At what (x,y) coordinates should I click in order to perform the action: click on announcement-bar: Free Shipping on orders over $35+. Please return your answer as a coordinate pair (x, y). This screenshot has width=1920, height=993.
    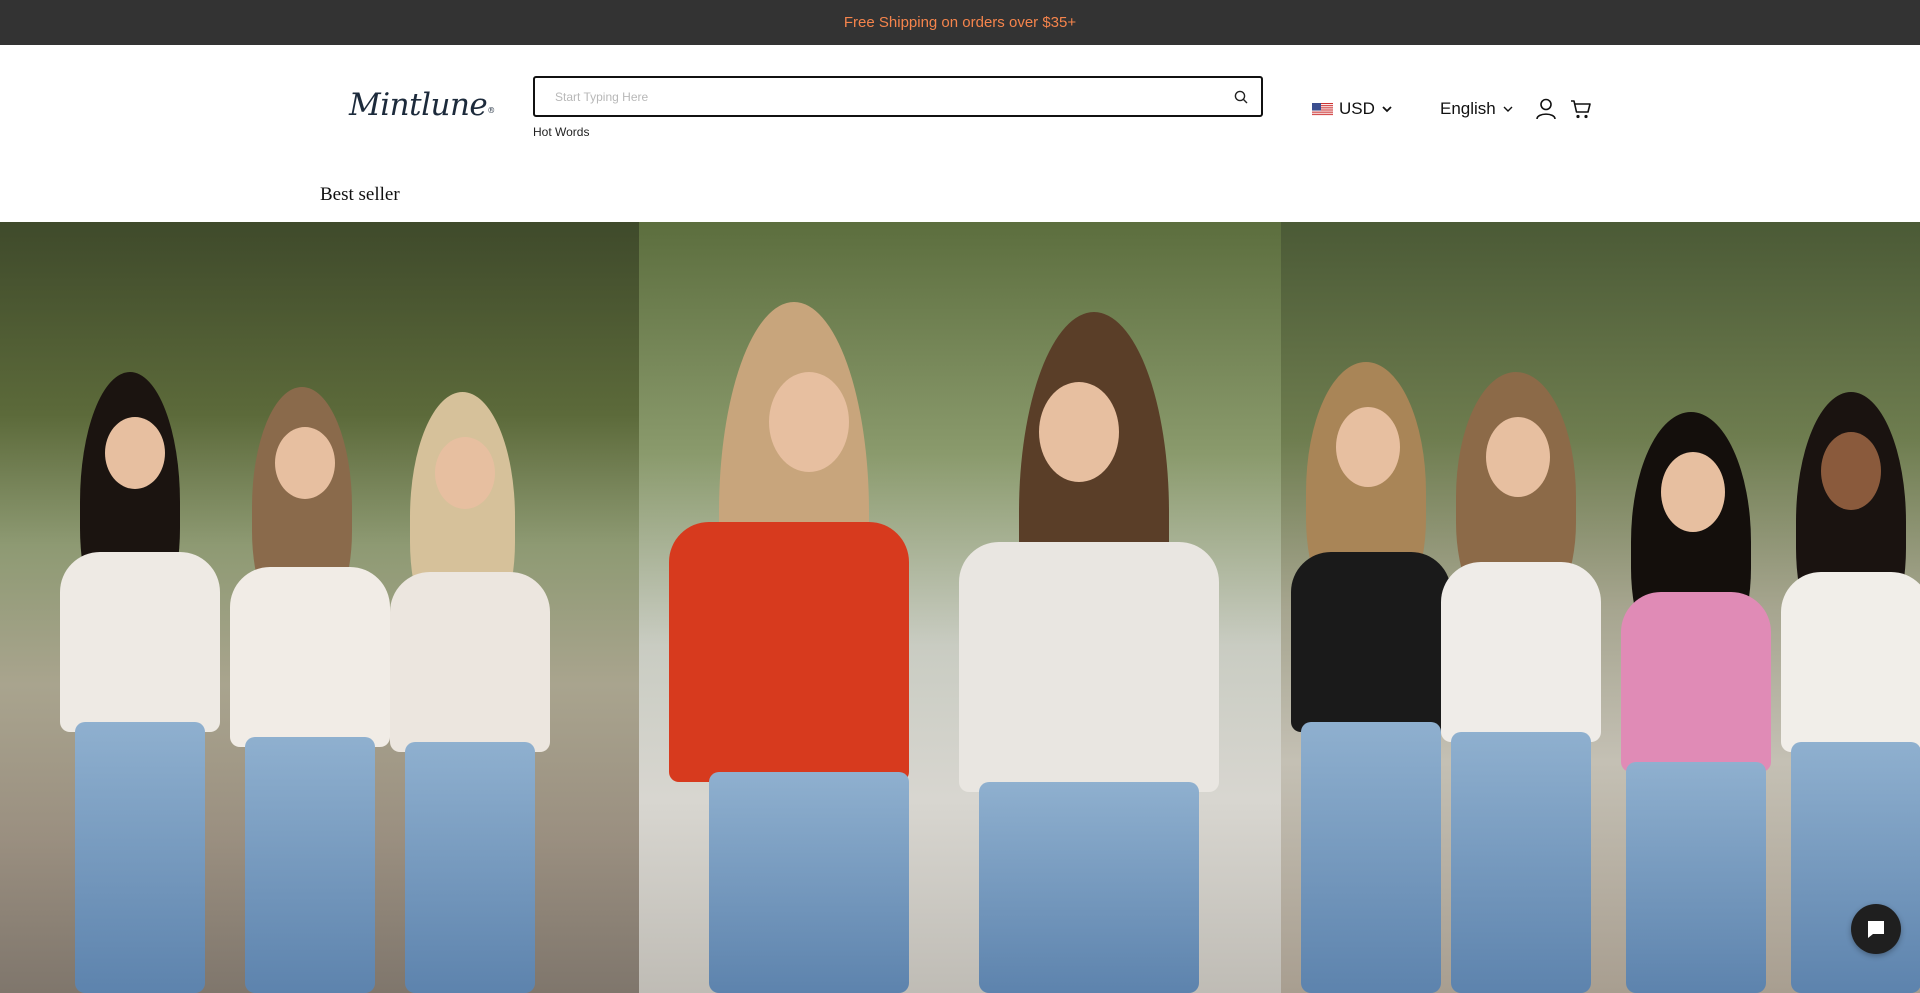
    Looking at the image, I should click on (960, 22).